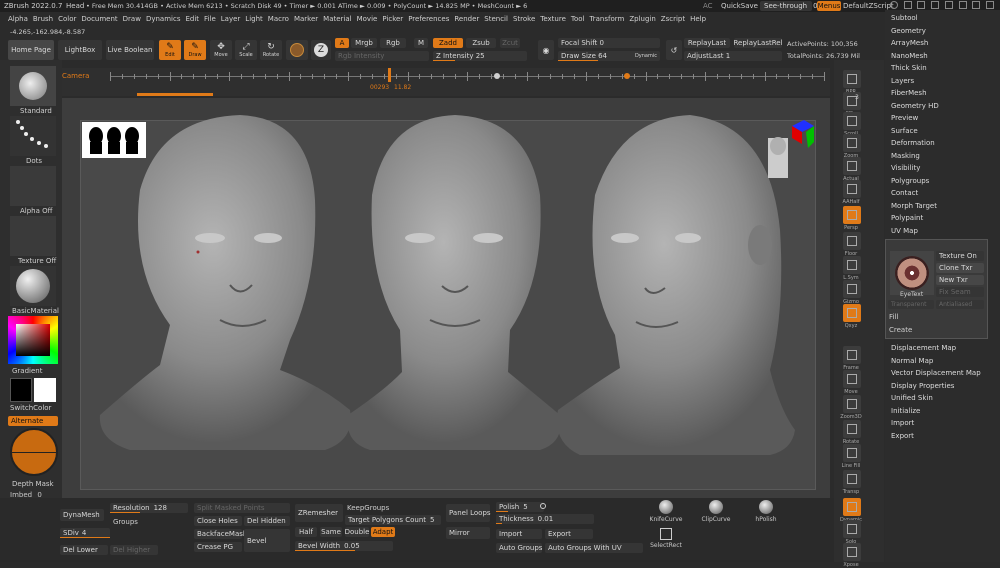 Image resolution: width=1000 pixels, height=568 pixels. Describe the element at coordinates (33, 340) in the screenshot. I see `color-picker-square` at that location.